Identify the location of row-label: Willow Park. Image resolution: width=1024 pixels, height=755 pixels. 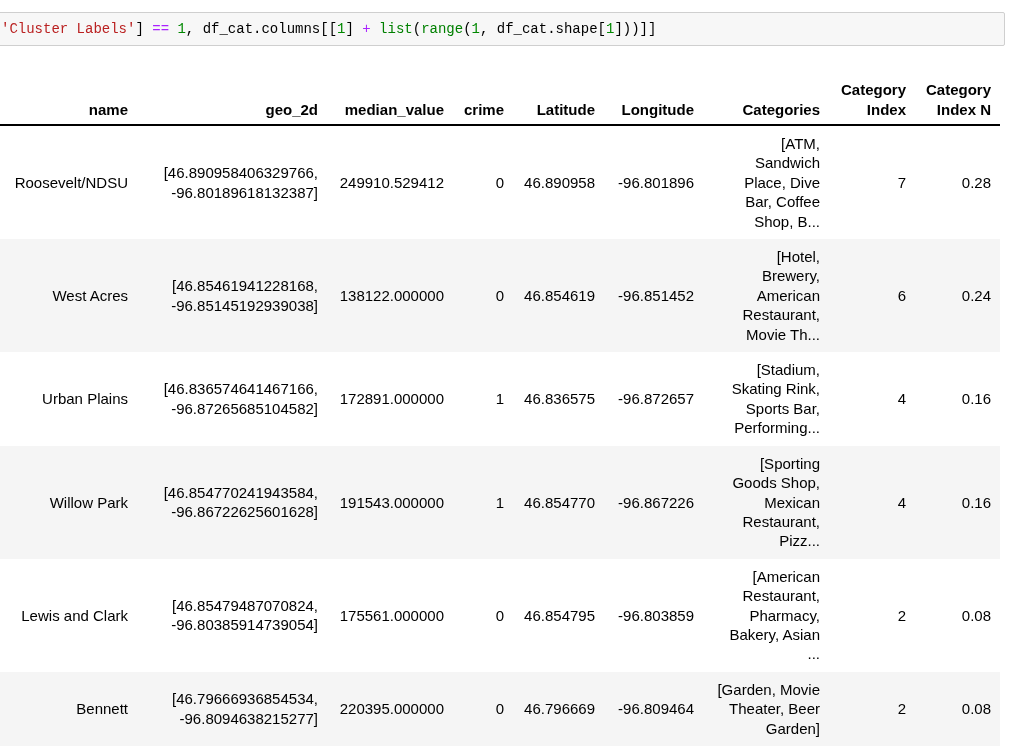
(88, 502).